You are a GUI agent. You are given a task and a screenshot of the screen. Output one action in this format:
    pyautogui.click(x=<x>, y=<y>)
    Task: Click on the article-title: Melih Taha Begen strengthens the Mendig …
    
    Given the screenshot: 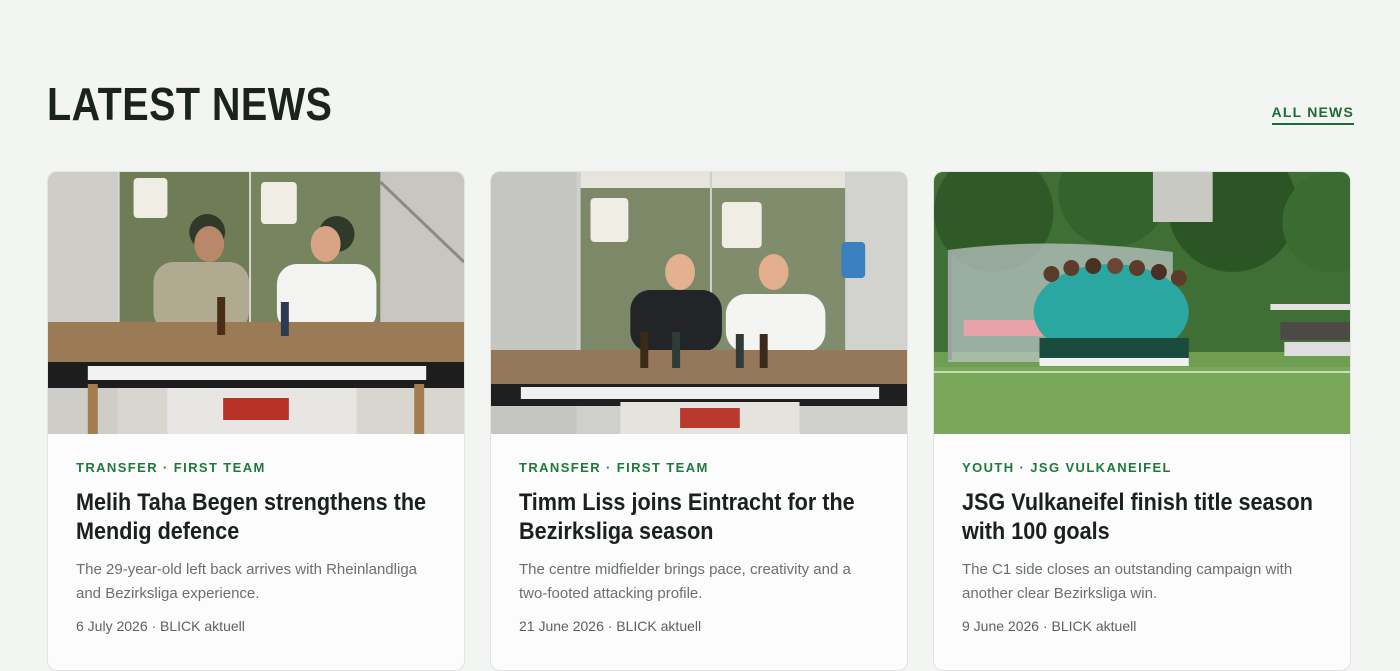 What is the action you would take?
    pyautogui.click(x=256, y=517)
    